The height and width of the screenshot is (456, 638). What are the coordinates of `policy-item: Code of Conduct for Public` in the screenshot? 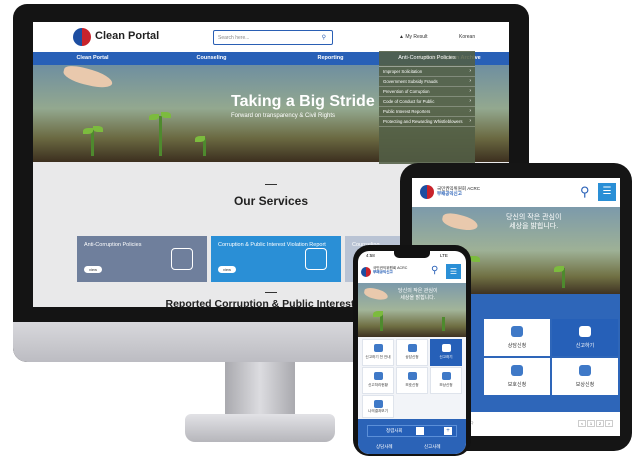 It's located at (427, 102).